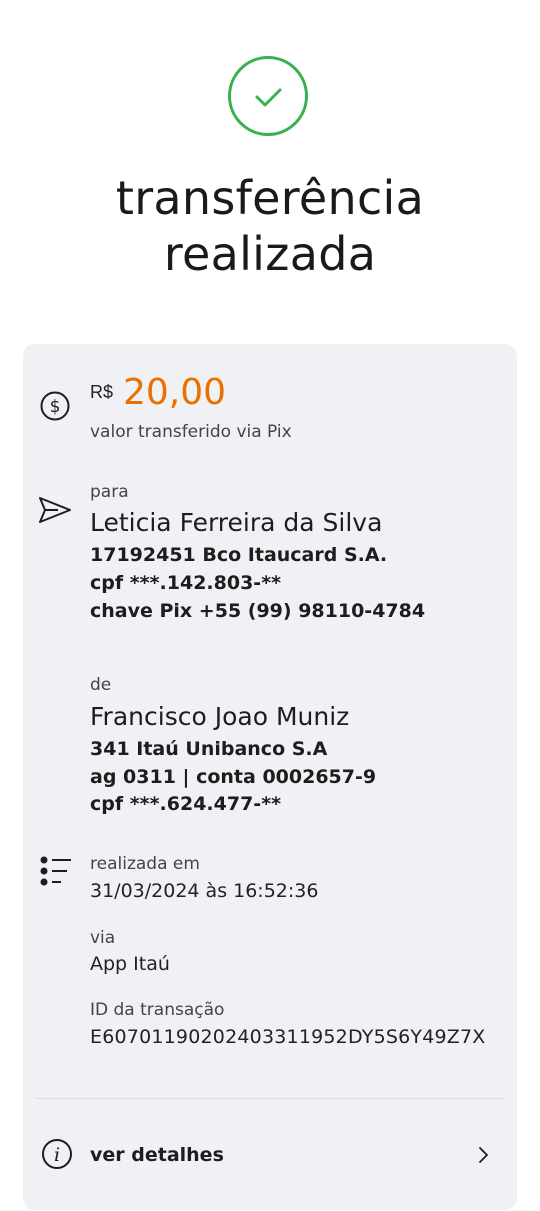 The width and height of the screenshot is (540, 1211). I want to click on date-value: 31/03/2024 às 16:52:36, so click(204, 891).